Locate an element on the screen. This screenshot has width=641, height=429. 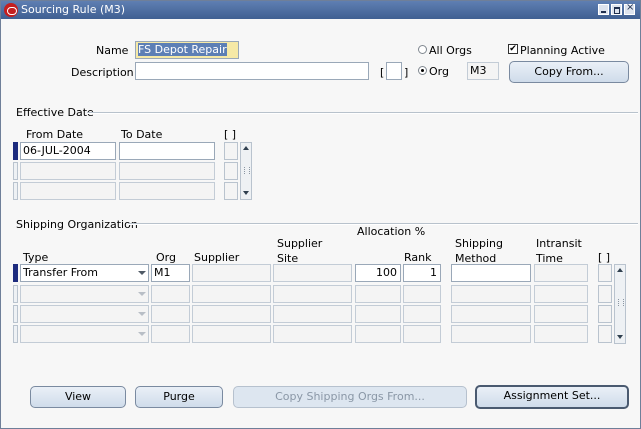
description-label: Description is located at coordinates (102, 72).